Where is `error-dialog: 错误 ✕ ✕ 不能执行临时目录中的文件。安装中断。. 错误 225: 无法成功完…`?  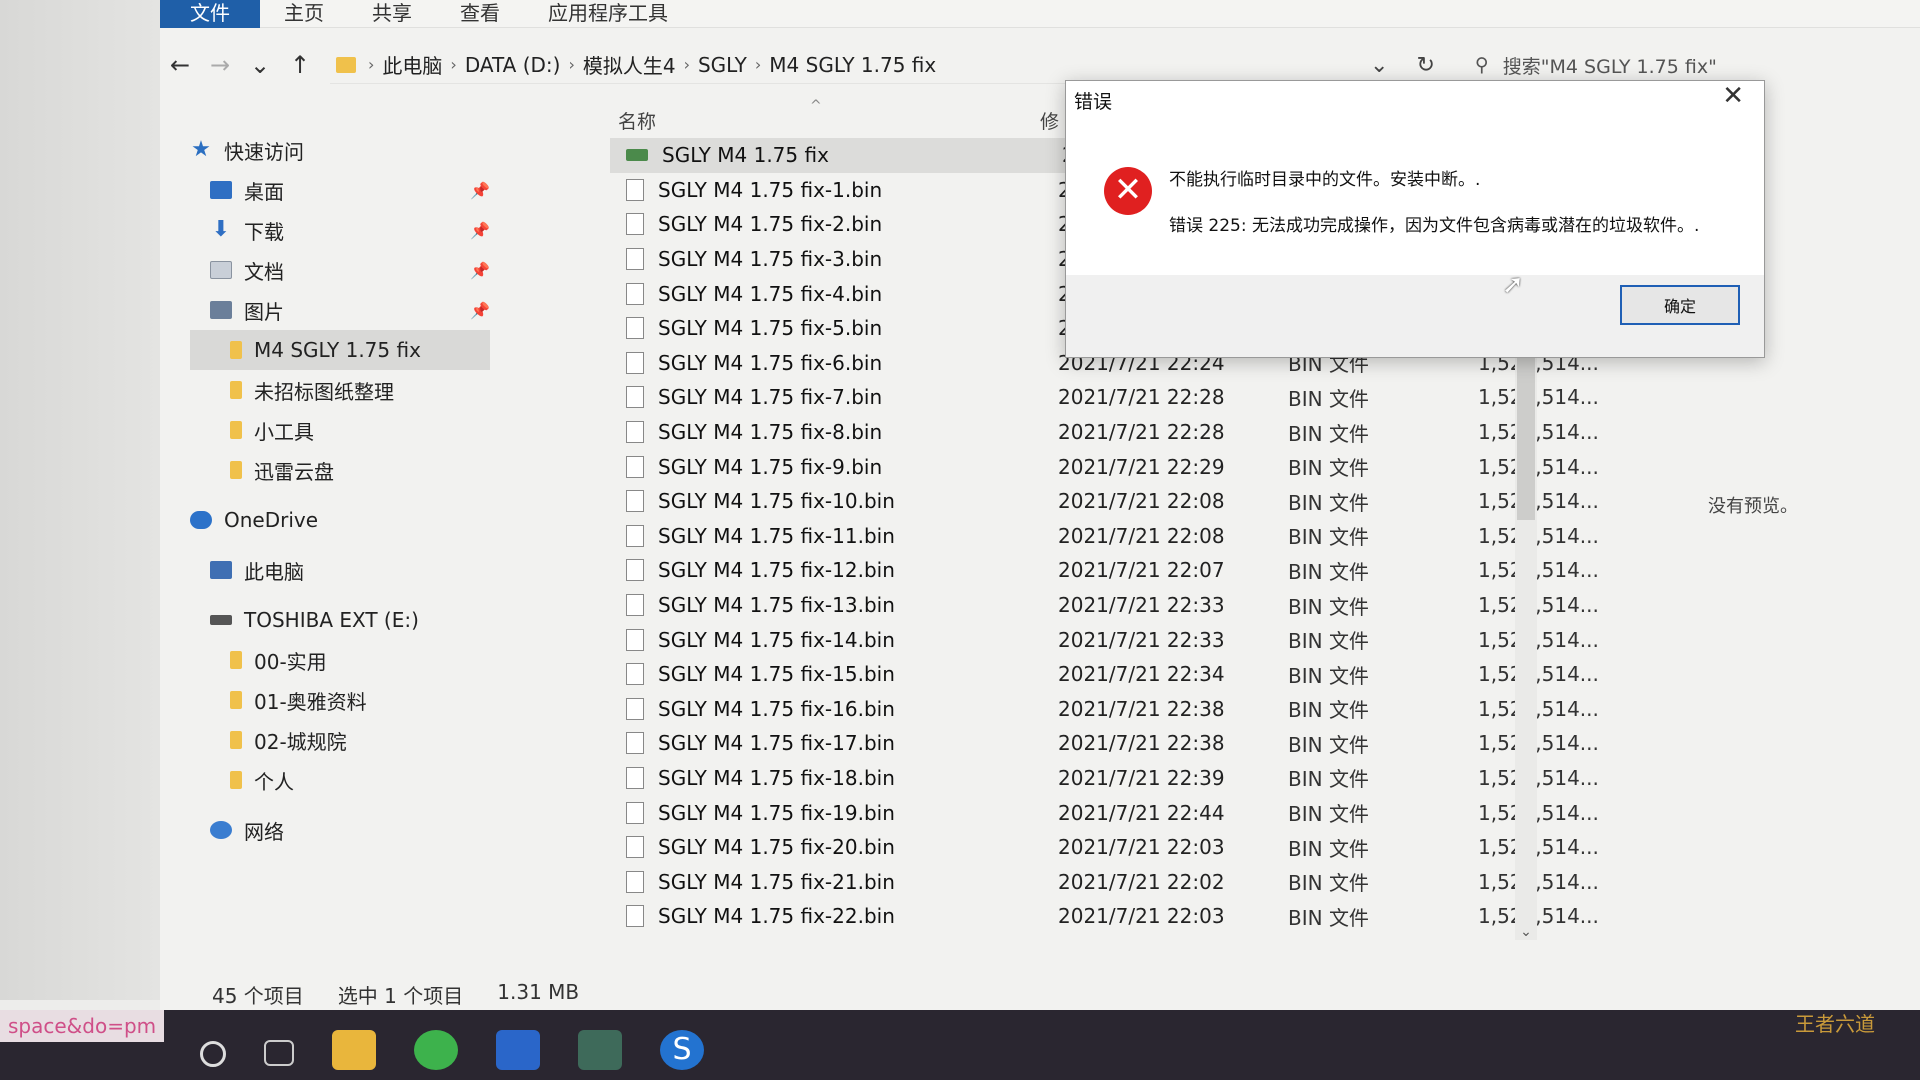 error-dialog: 错误 ✕ ✕ 不能执行临时目录中的文件。安装中断。. 错误 225: 无法成功完… is located at coordinates (1415, 219).